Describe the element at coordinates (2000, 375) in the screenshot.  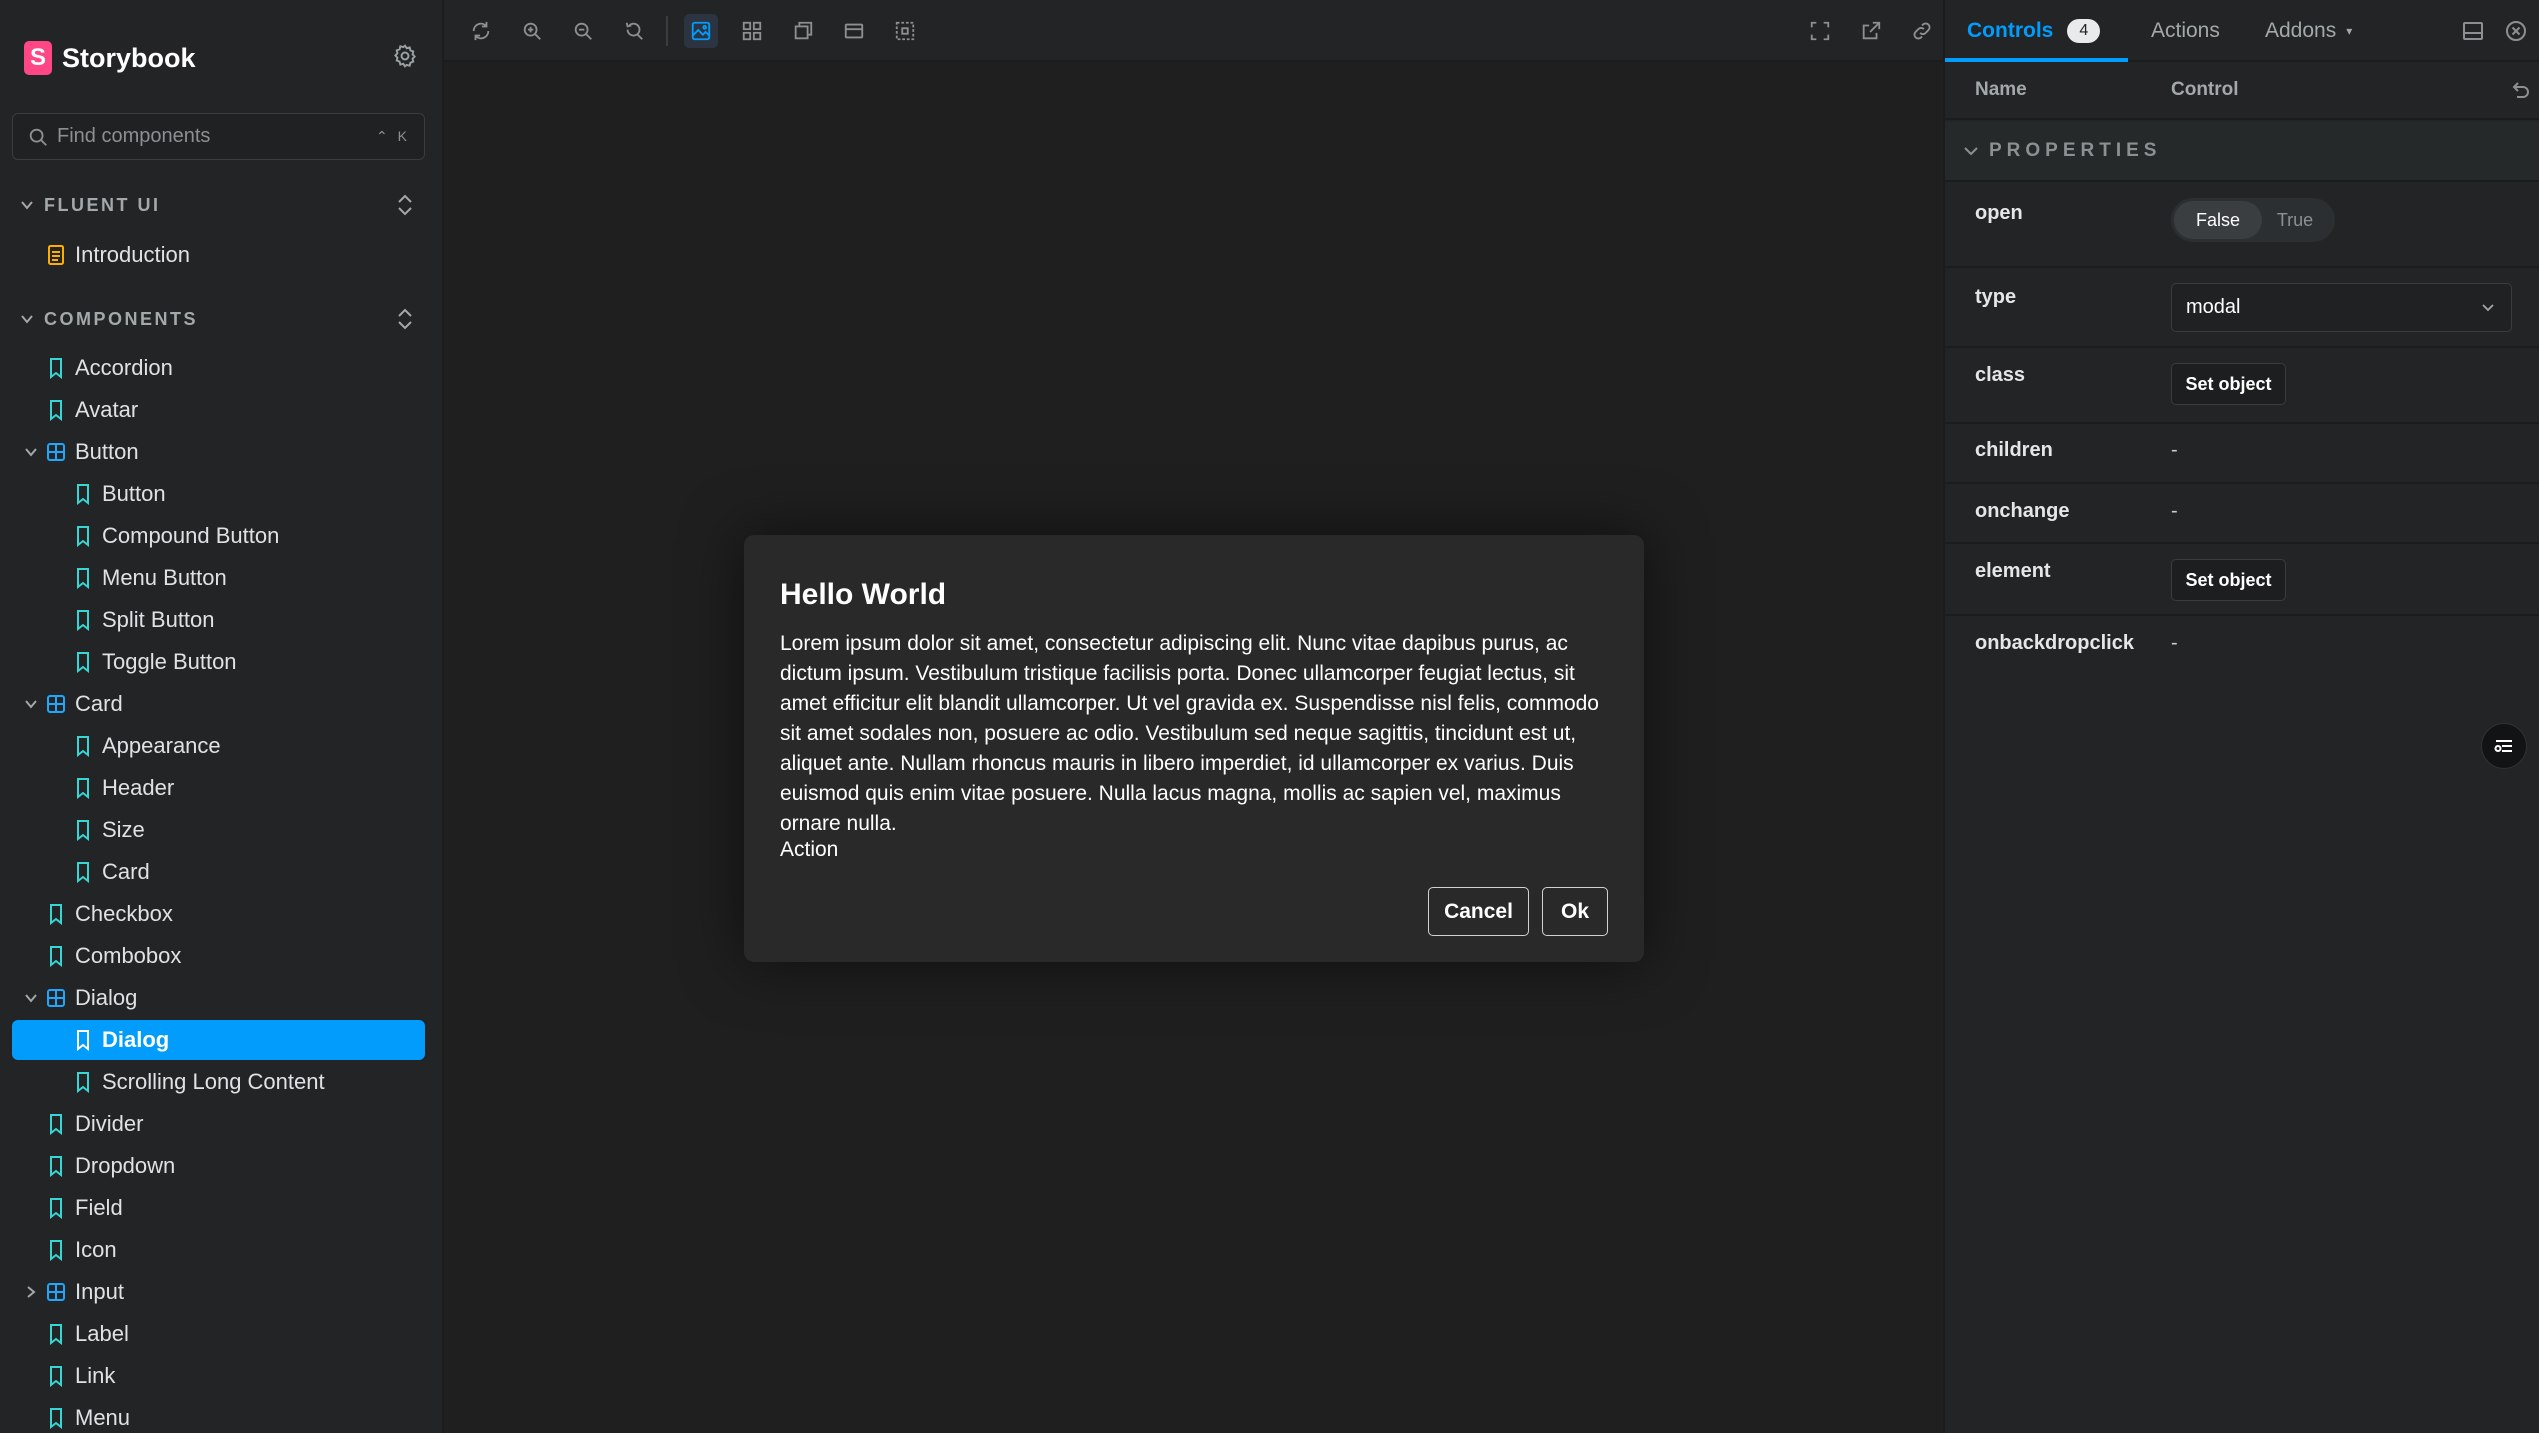
I see `prop-name: class` at that location.